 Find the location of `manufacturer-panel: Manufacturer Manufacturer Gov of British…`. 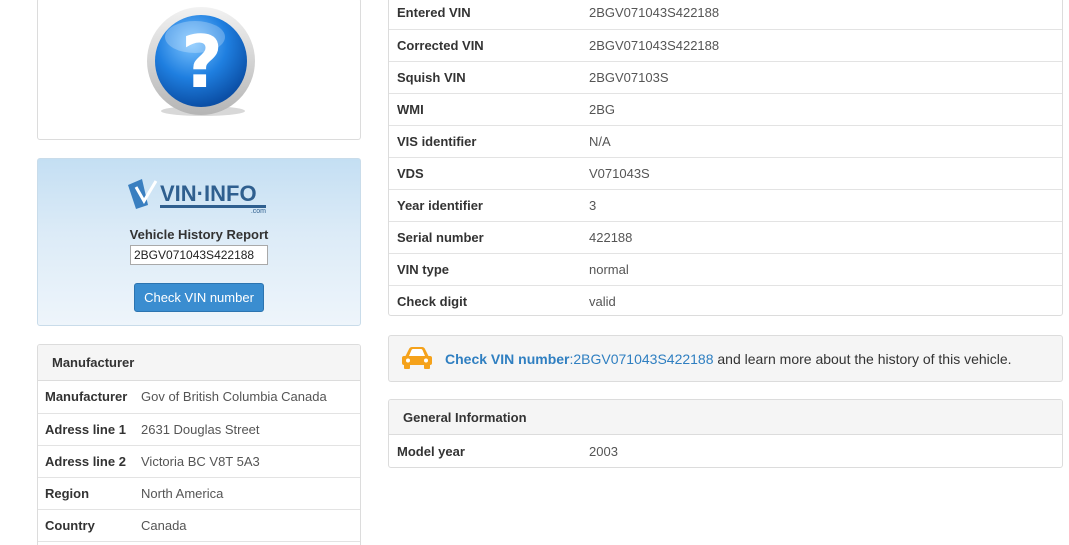

manufacturer-panel: Manufacturer Manufacturer Gov of British… is located at coordinates (199, 444).